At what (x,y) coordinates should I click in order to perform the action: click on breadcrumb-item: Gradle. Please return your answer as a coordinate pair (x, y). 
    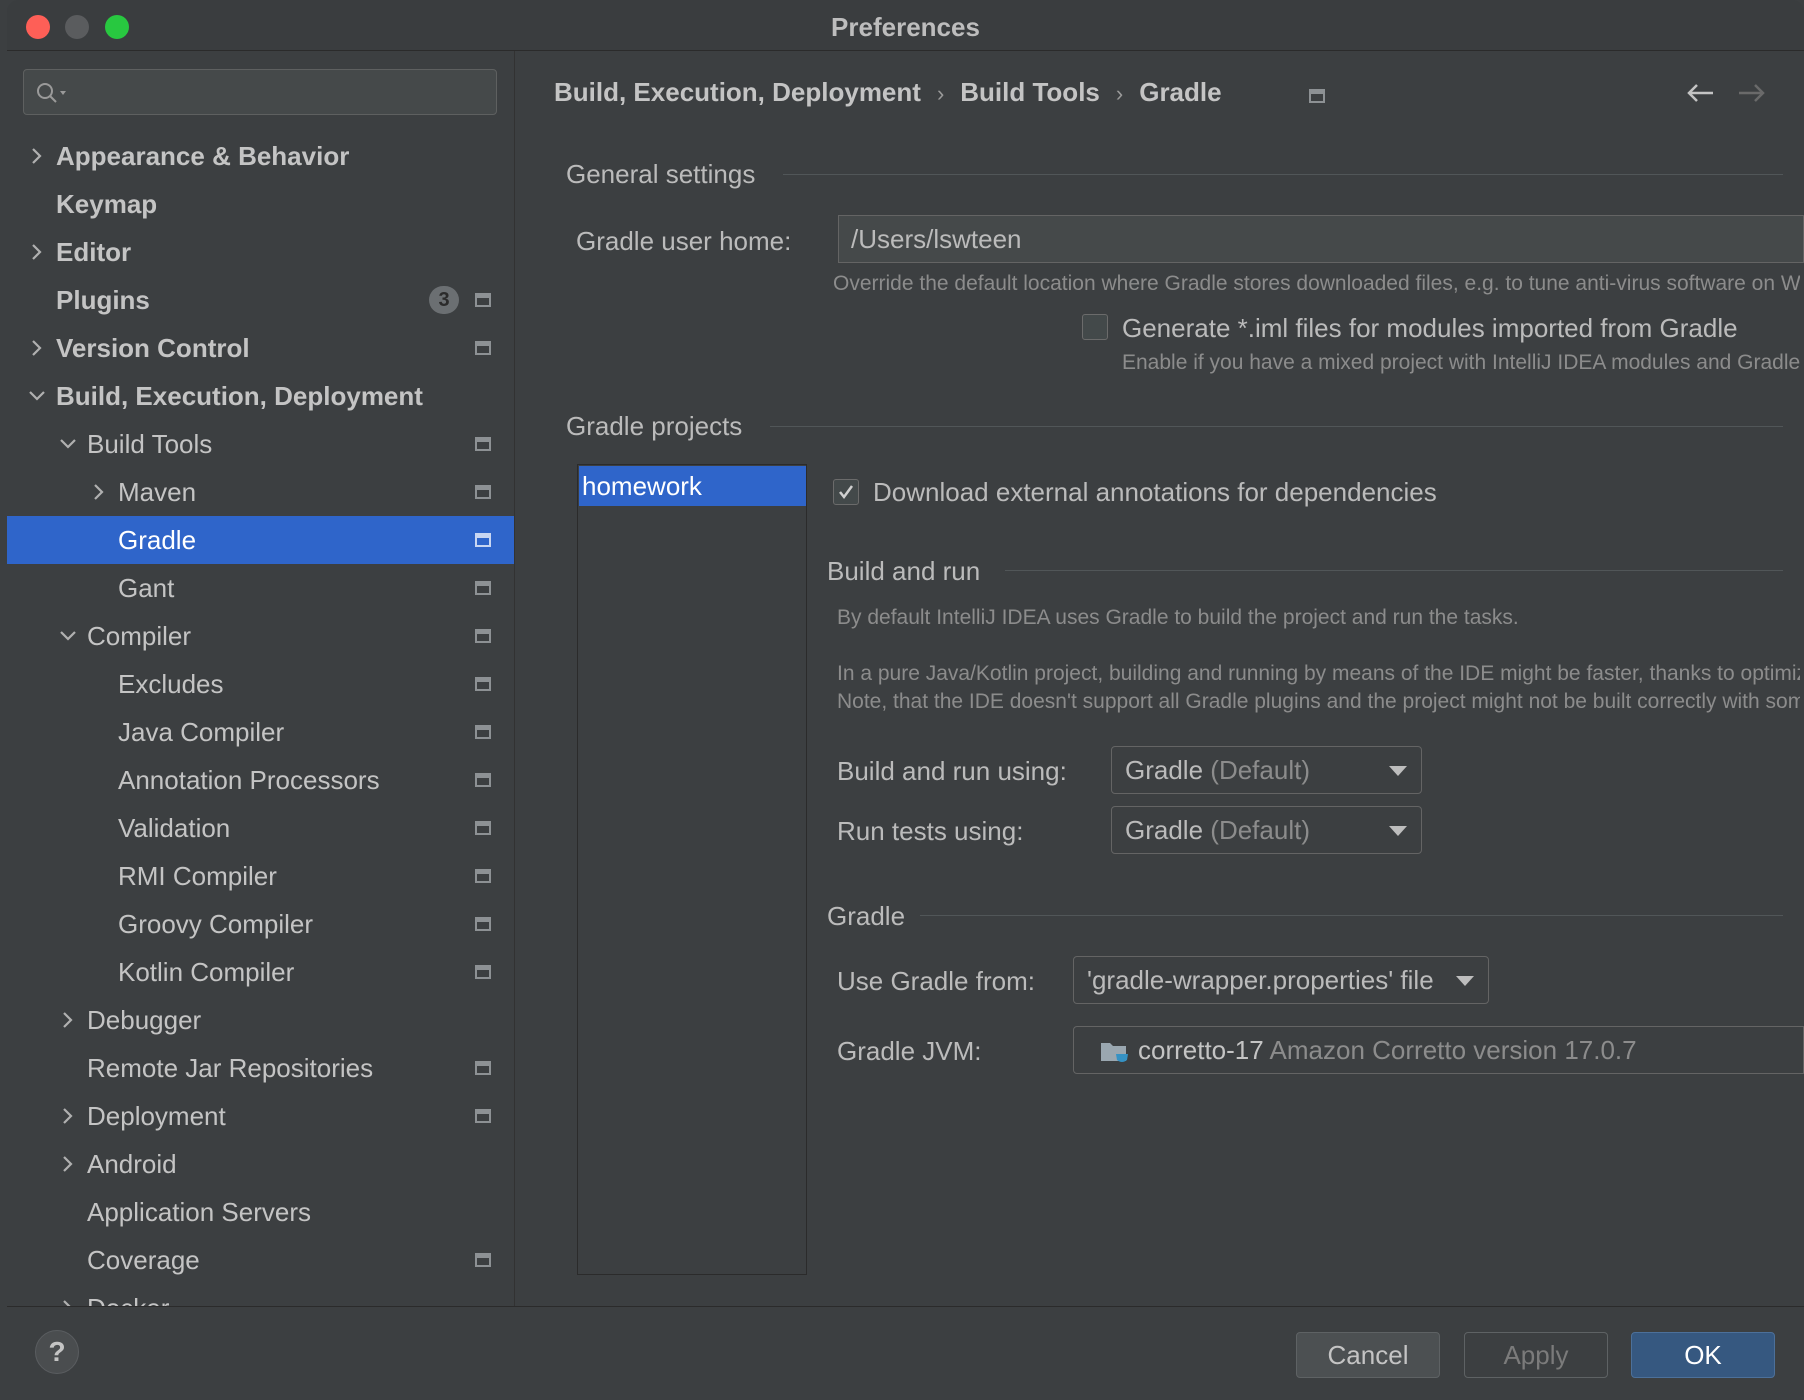
    Looking at the image, I should click on (1180, 92).